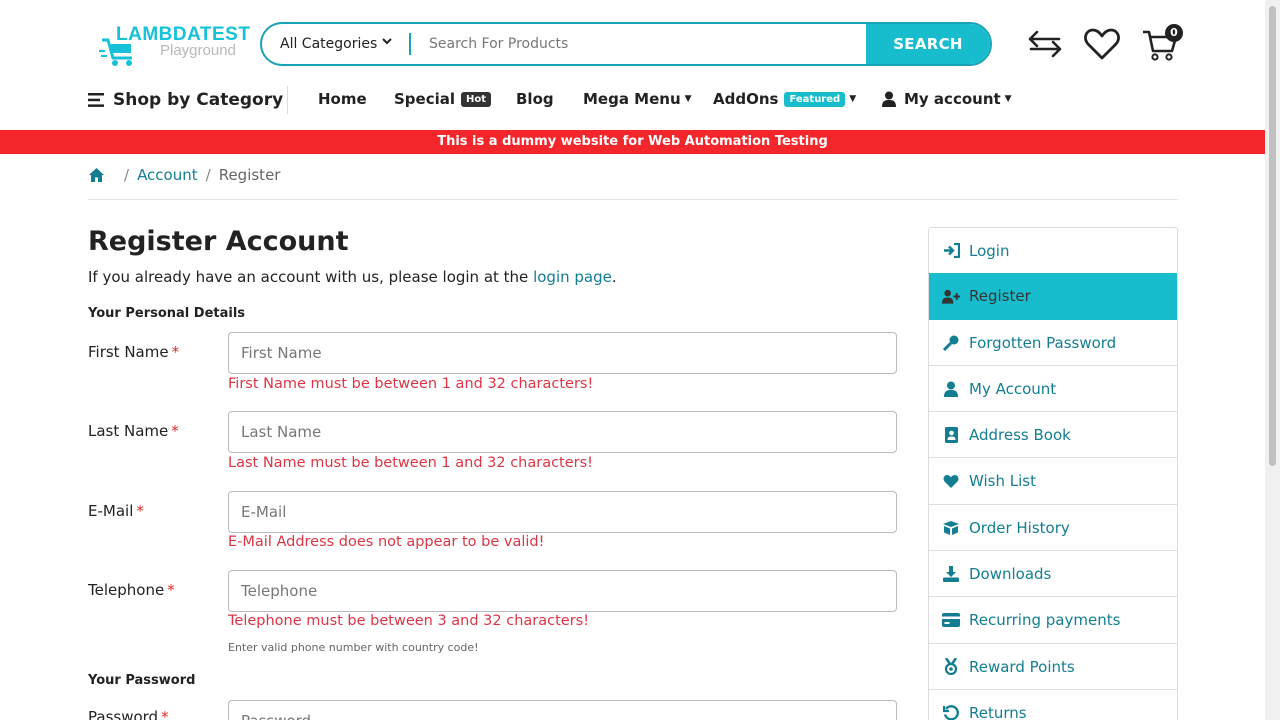  Describe the element at coordinates (951, 620) in the screenshot. I see `credit-card-icon` at that location.